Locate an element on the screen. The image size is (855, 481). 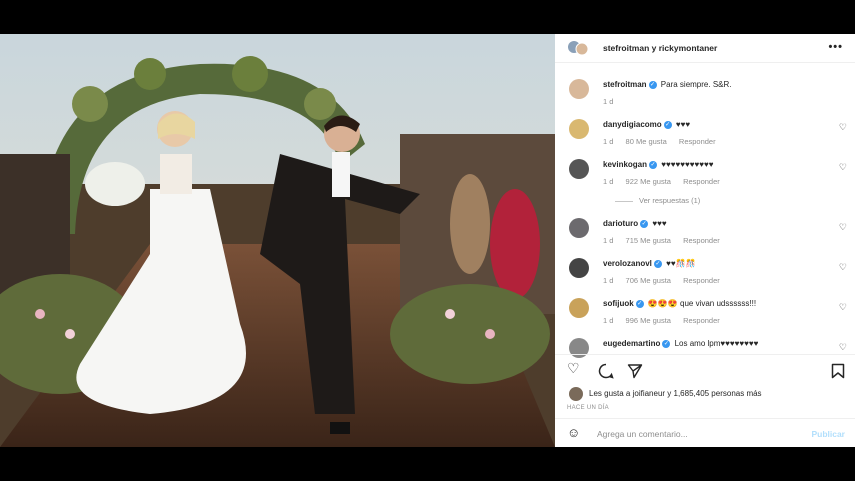
view-replies-label: Ver respuestas (1) is located at coordinates (669, 200).